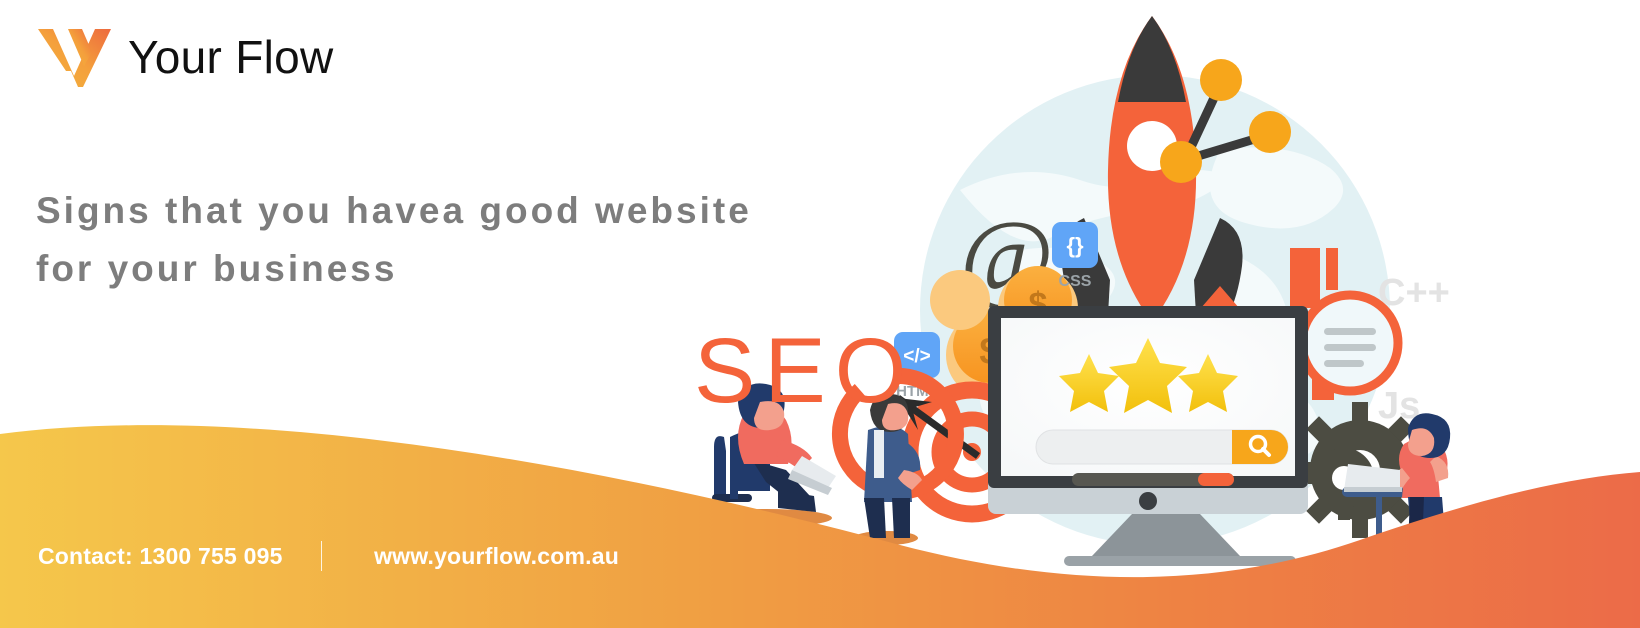 The width and height of the screenshot is (1640, 628). Describe the element at coordinates (1075, 281) in the screenshot. I see `svg-text: CSS` at that location.